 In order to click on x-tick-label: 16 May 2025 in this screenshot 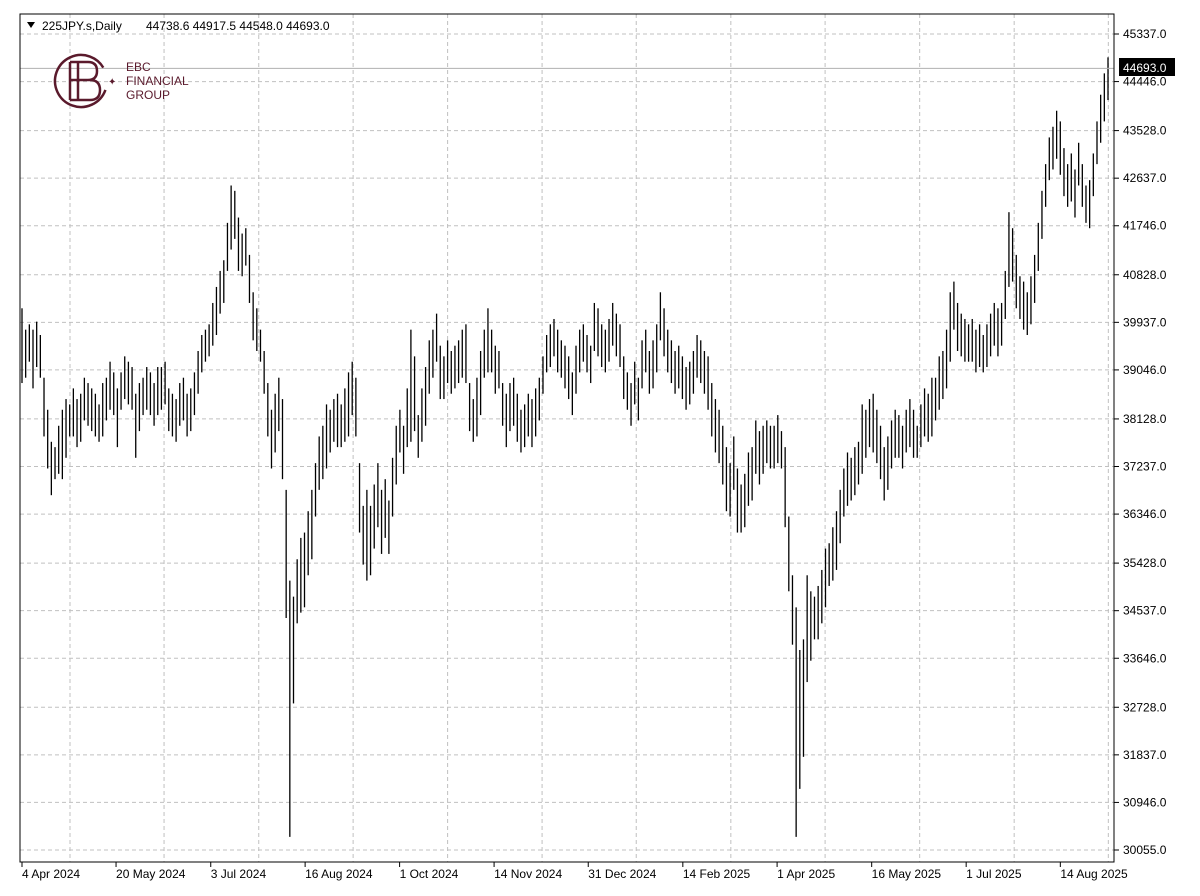, I will do `click(907, 874)`.